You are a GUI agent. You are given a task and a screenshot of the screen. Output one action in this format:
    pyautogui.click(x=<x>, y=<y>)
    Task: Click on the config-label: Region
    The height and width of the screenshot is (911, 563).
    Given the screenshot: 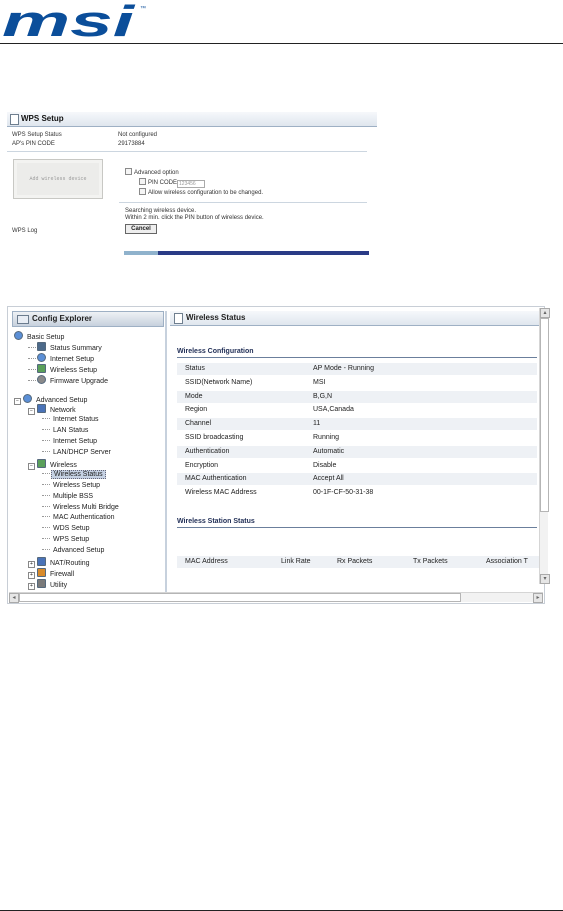 What is the action you would take?
    pyautogui.click(x=196, y=410)
    